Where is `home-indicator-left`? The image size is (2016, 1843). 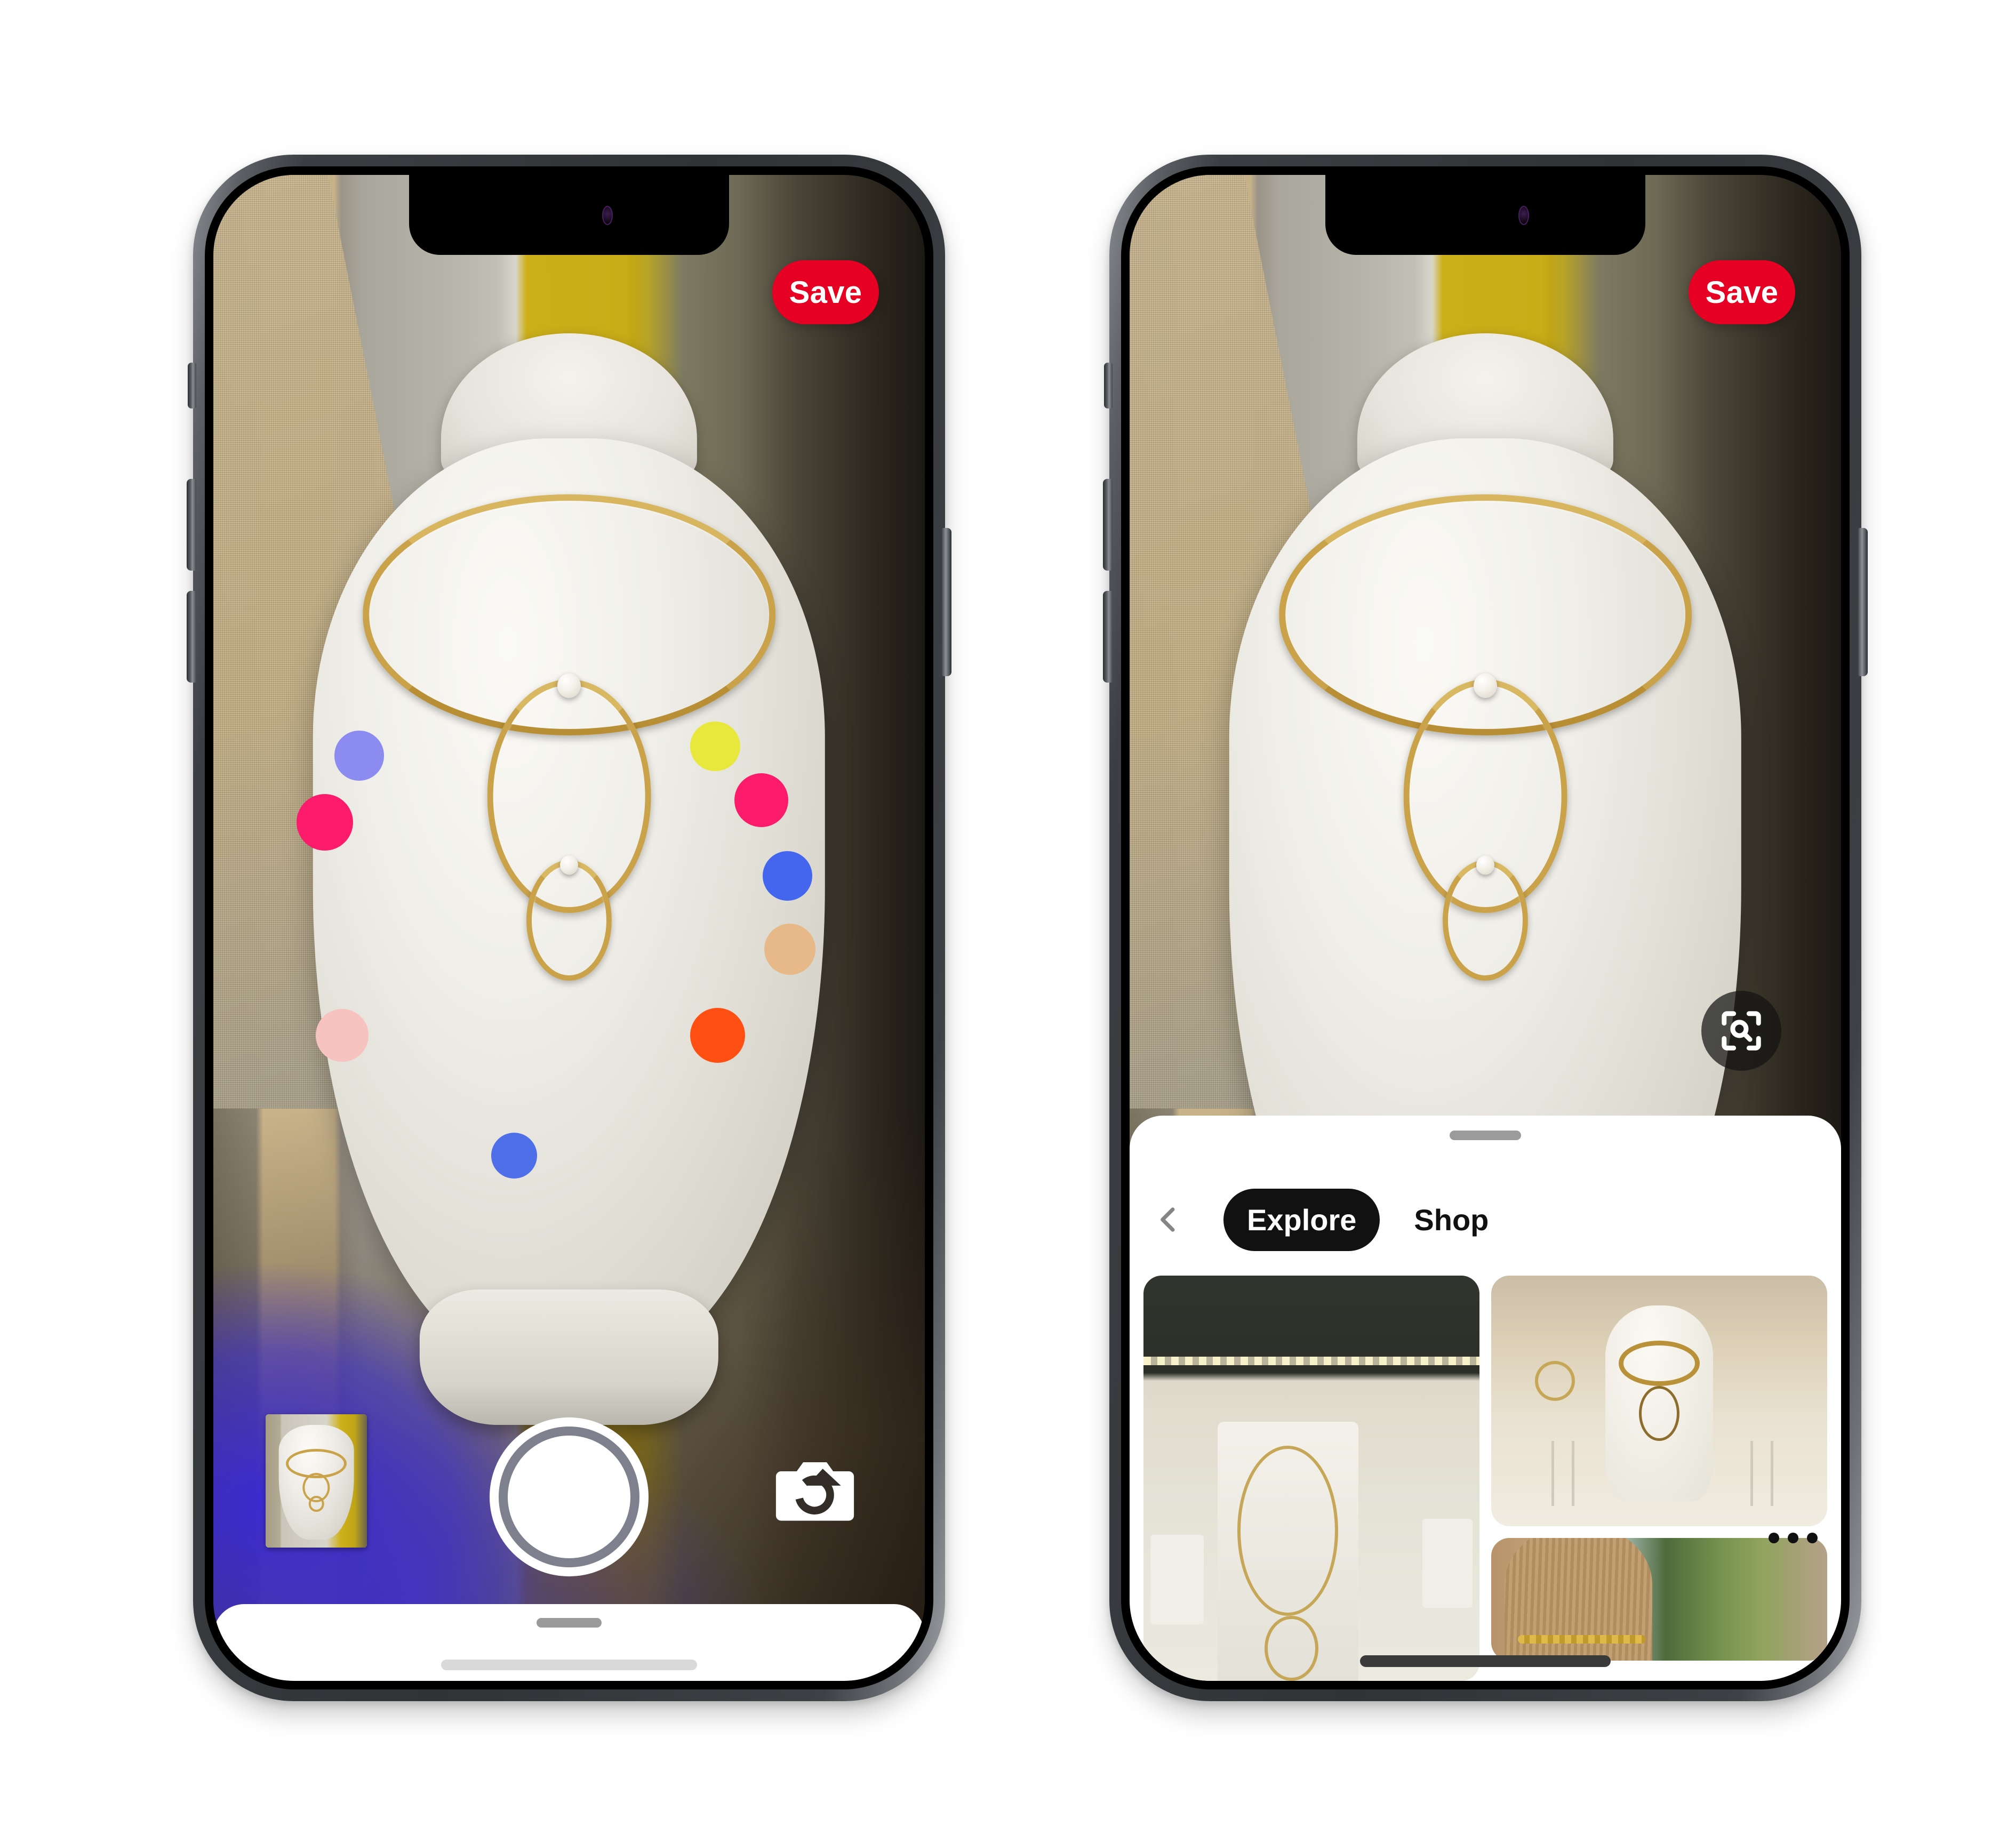 home-indicator-left is located at coordinates (569, 1665).